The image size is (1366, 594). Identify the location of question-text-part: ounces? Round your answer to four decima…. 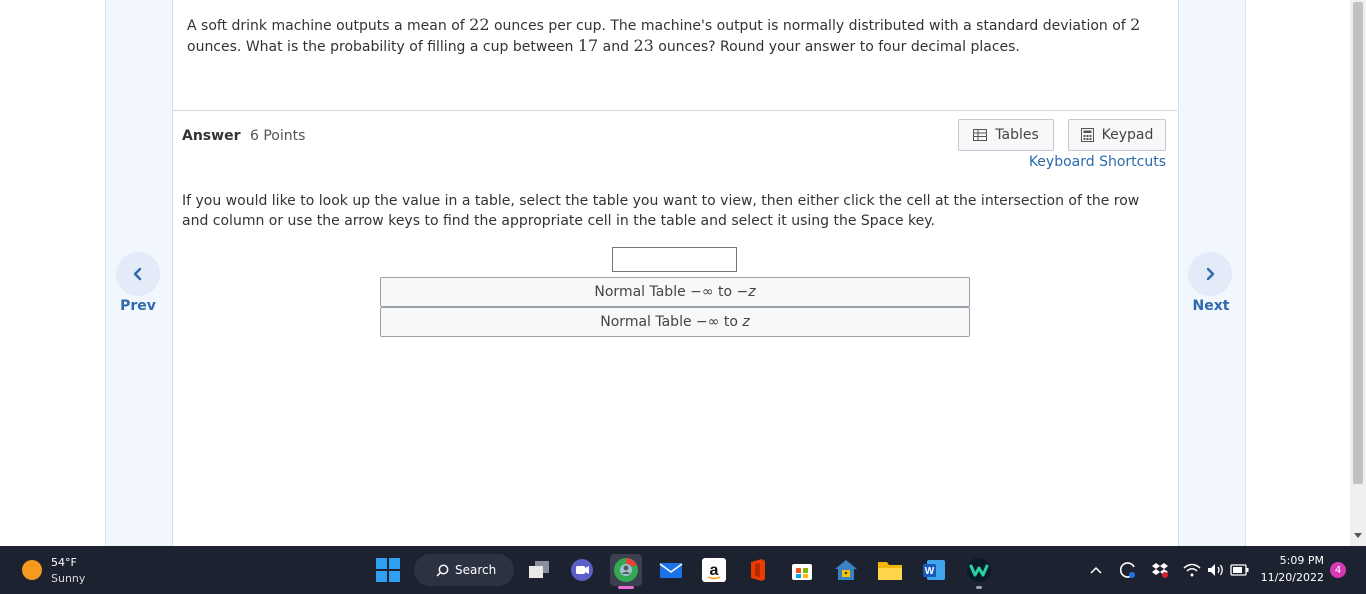
(836, 47).